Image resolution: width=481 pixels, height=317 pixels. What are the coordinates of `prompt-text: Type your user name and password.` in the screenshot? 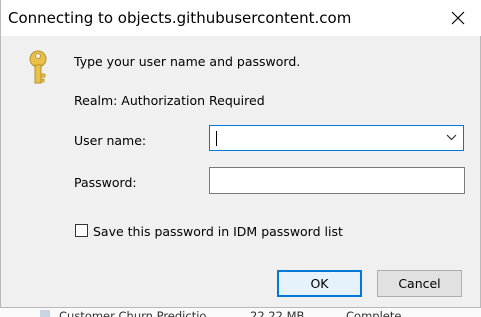 It's located at (187, 61).